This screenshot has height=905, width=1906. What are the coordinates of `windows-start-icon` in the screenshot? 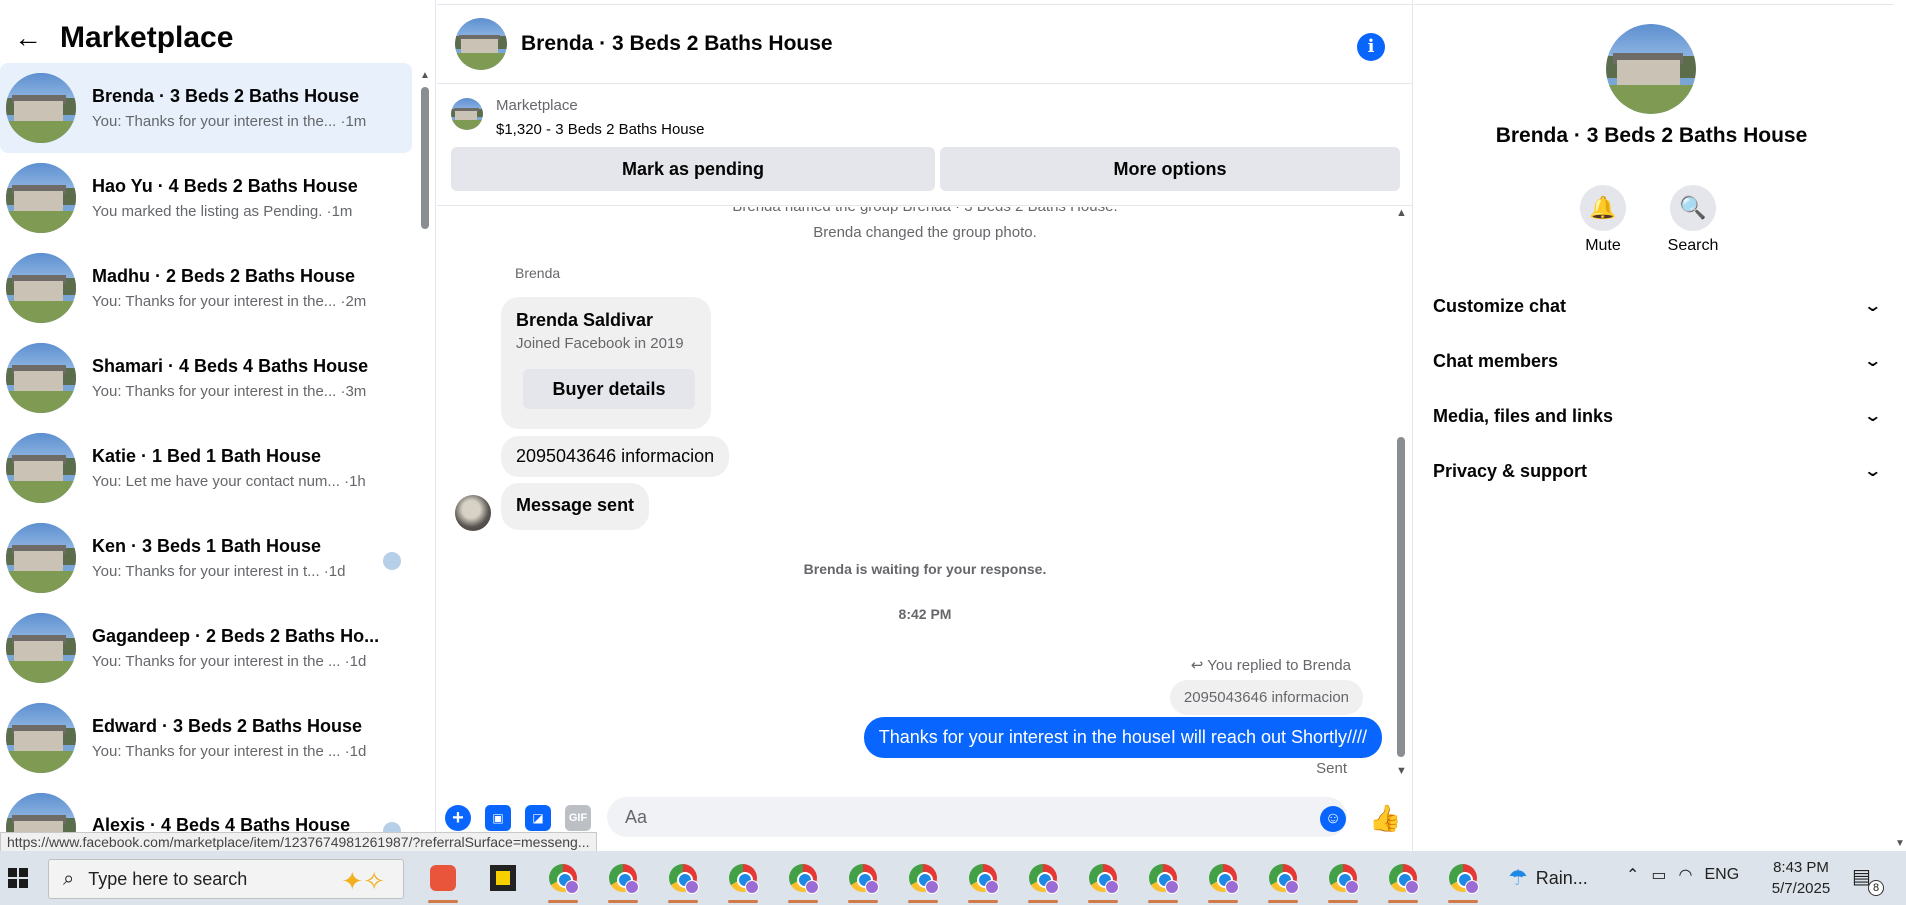 It's located at (18, 878).